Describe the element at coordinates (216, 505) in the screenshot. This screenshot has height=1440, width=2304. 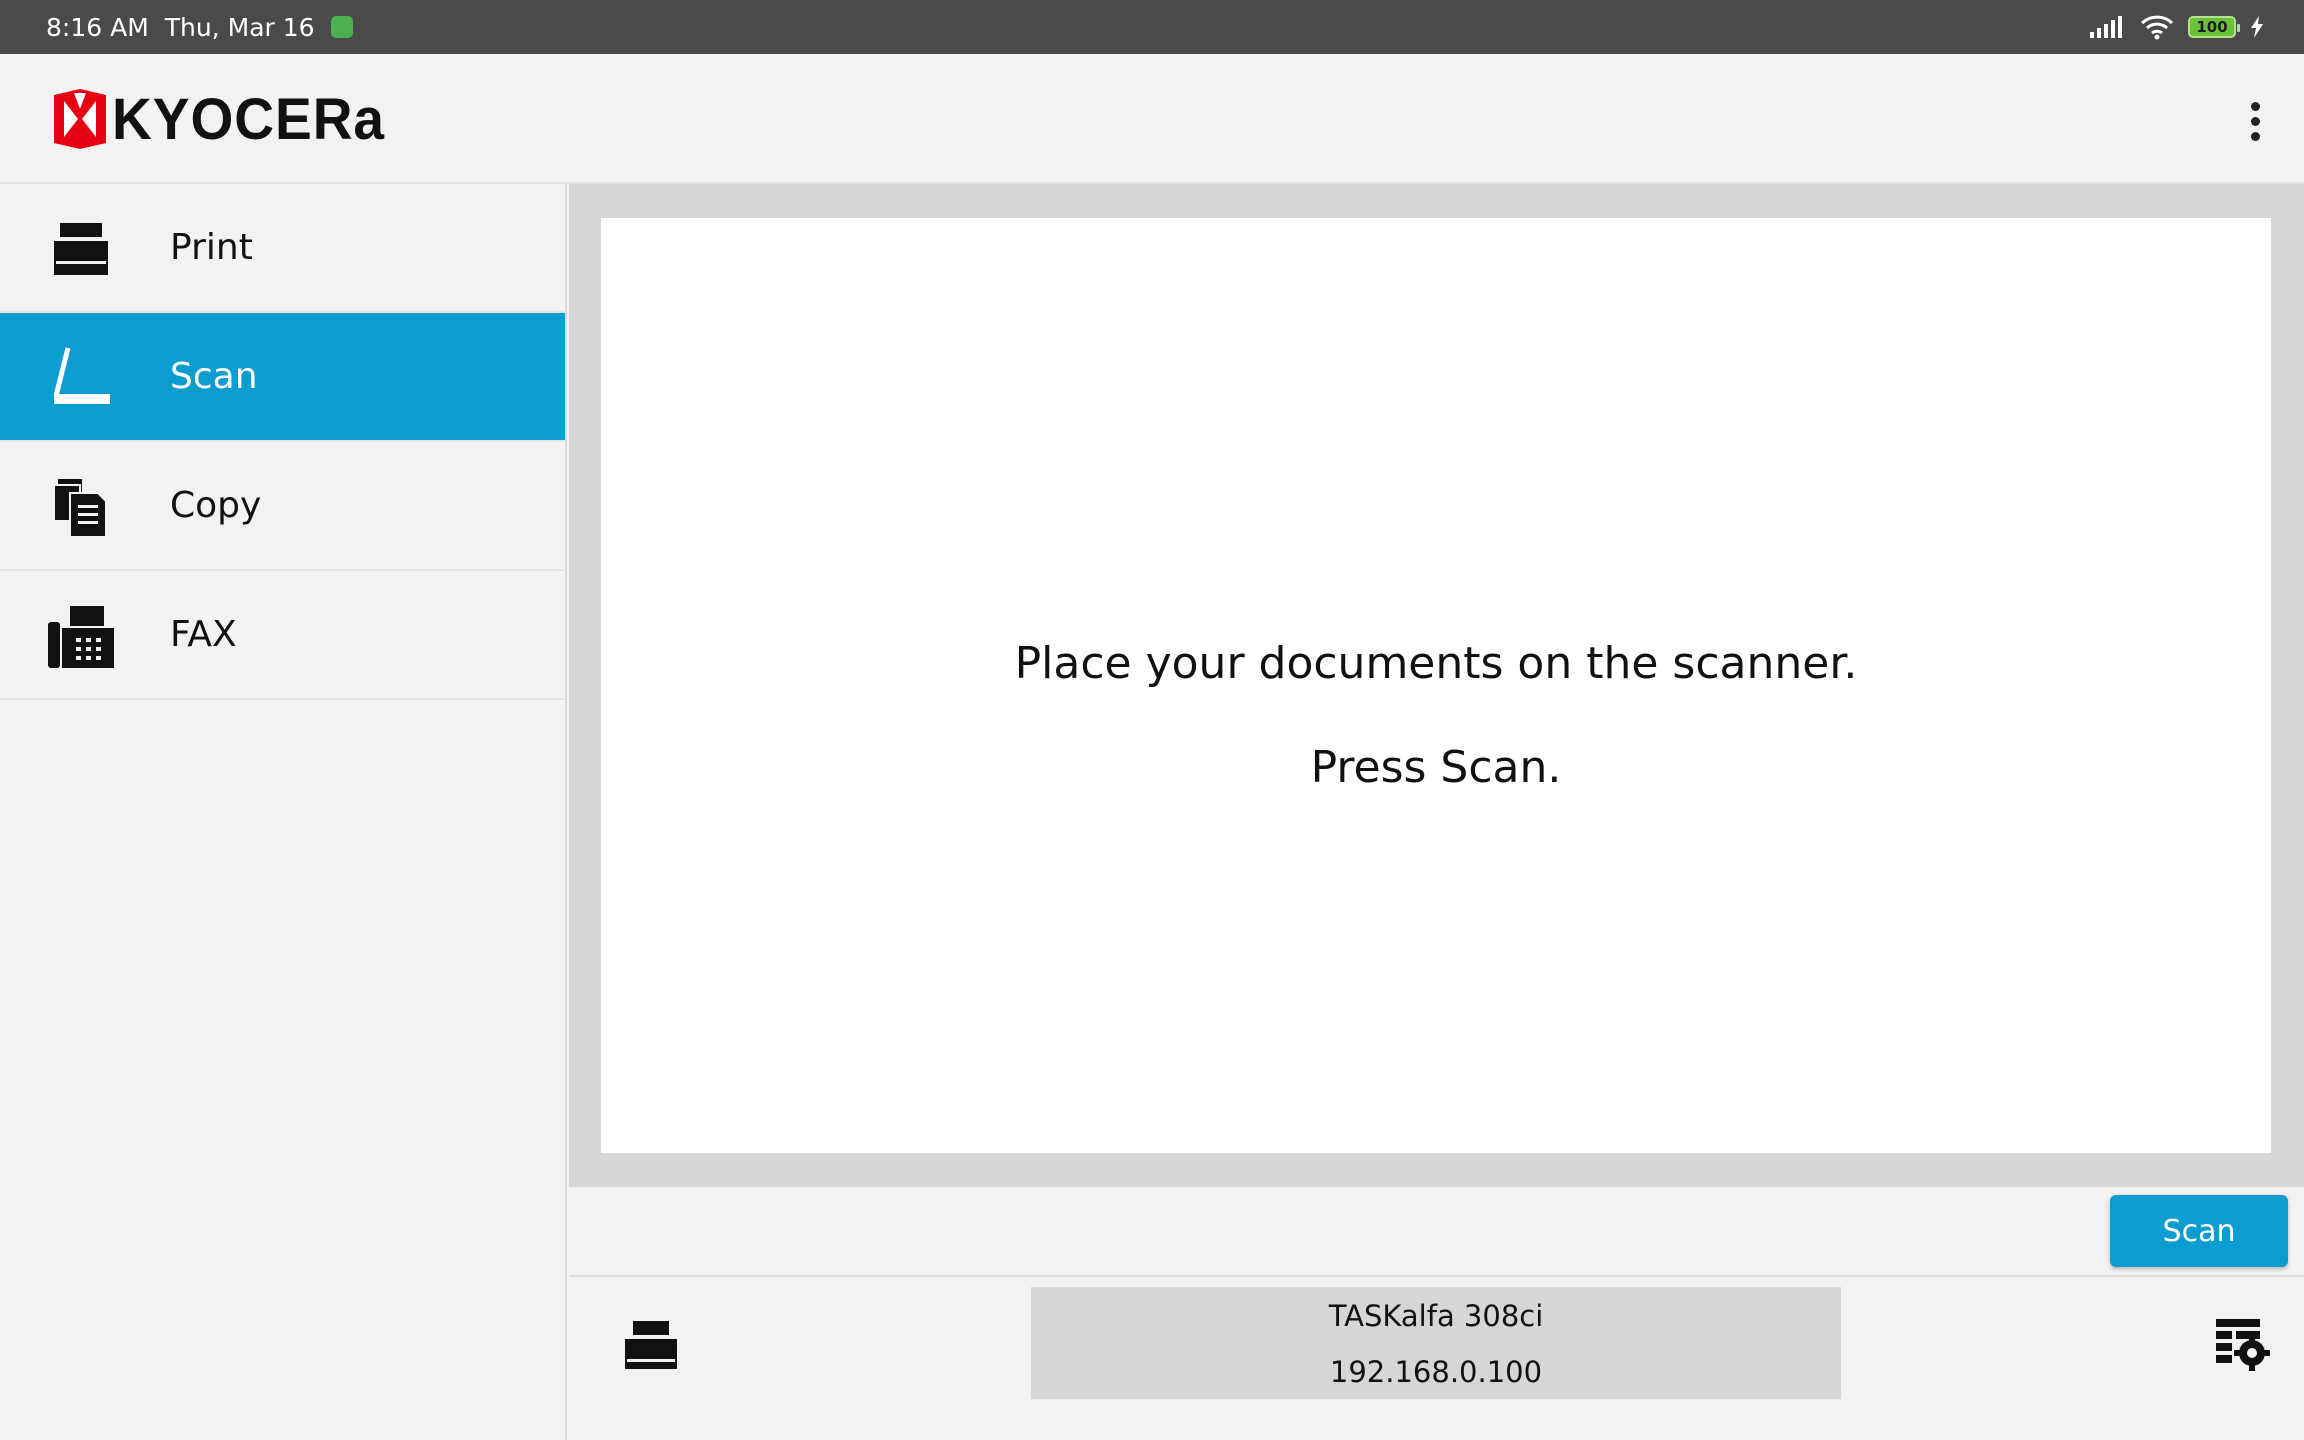
I see `sidebar-item-label: Copy` at that location.